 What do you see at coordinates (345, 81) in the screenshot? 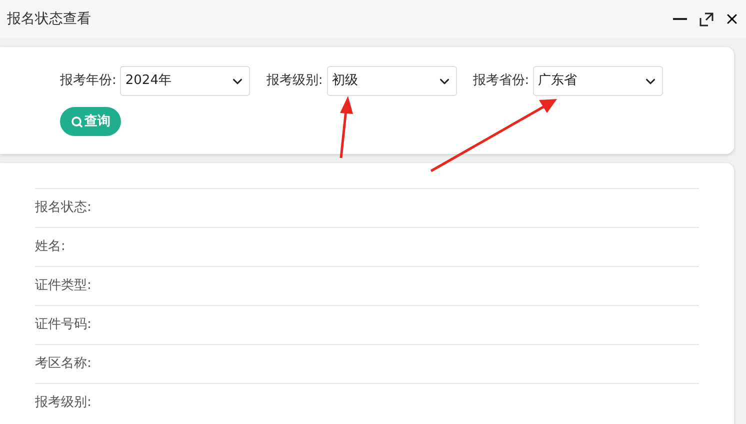
I see `select-value: 初级` at bounding box center [345, 81].